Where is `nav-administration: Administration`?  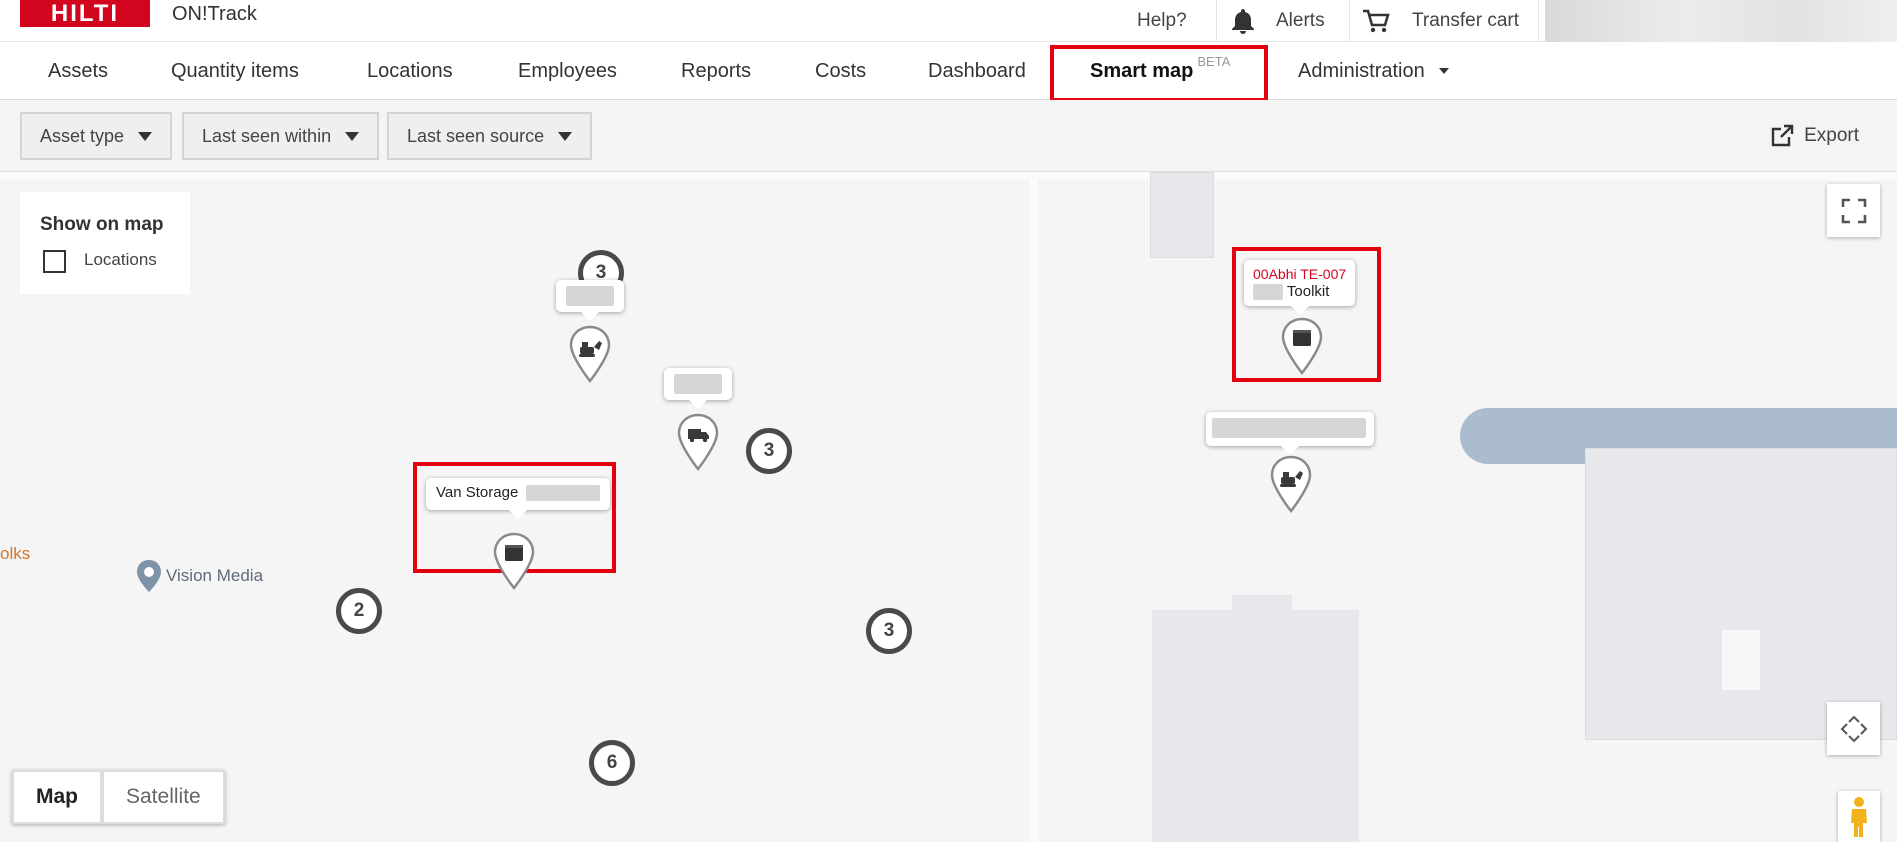
nav-administration: Administration is located at coordinates (1373, 71).